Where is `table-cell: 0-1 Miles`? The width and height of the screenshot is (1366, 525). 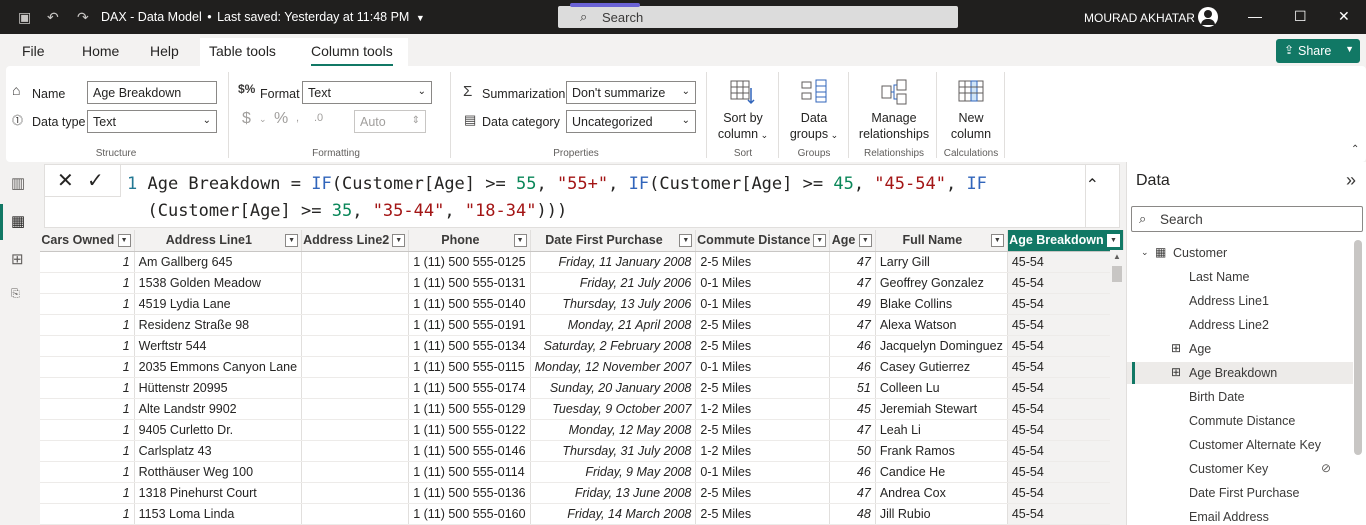 table-cell: 0-1 Miles is located at coordinates (763, 283).